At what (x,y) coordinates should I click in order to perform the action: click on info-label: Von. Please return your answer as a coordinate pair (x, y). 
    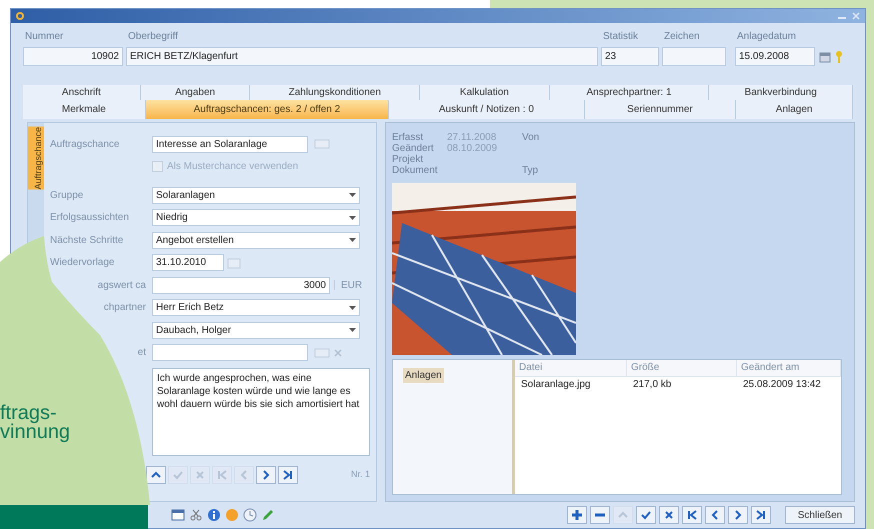
    Looking at the image, I should click on (531, 136).